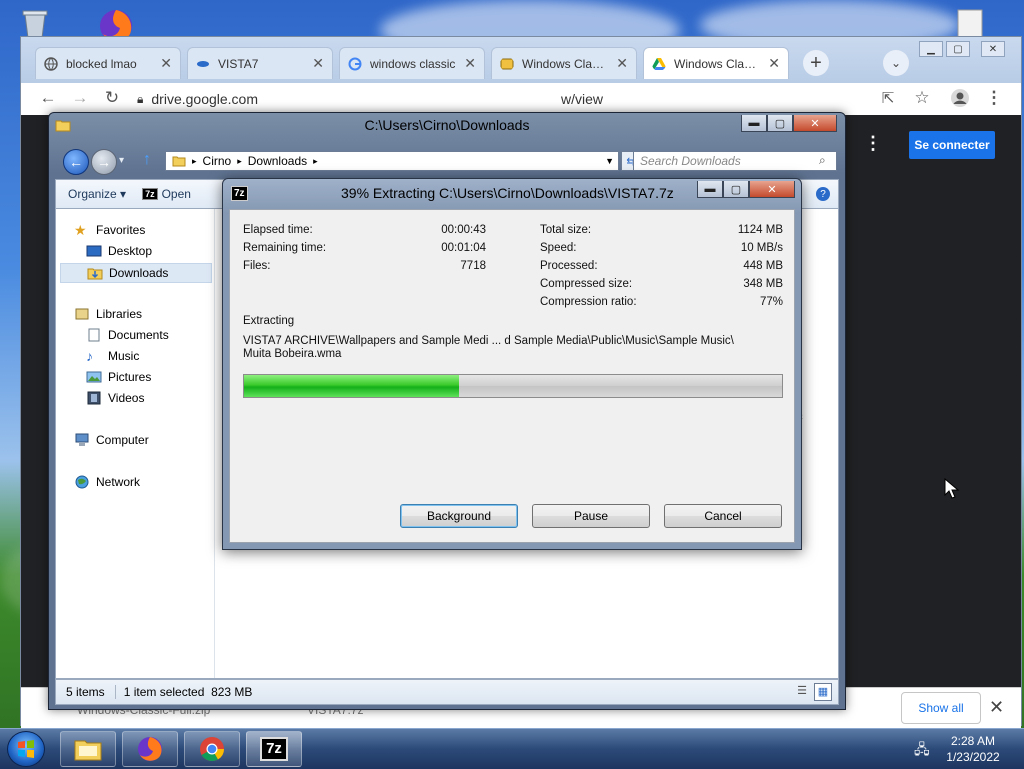 This screenshot has width=1024, height=769. I want to click on nav-network: Network, so click(107, 482).